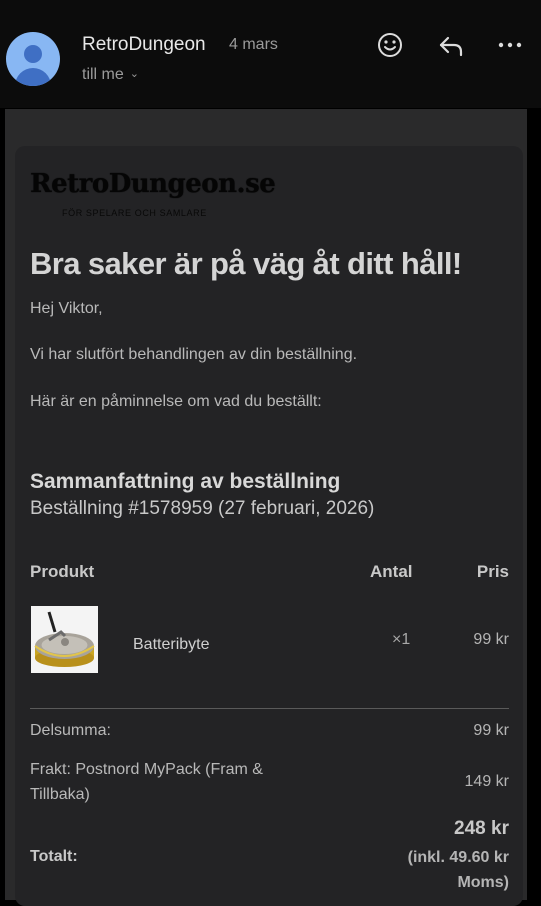  What do you see at coordinates (486, 781) in the screenshot?
I see `shipping-value: 149 kr` at bounding box center [486, 781].